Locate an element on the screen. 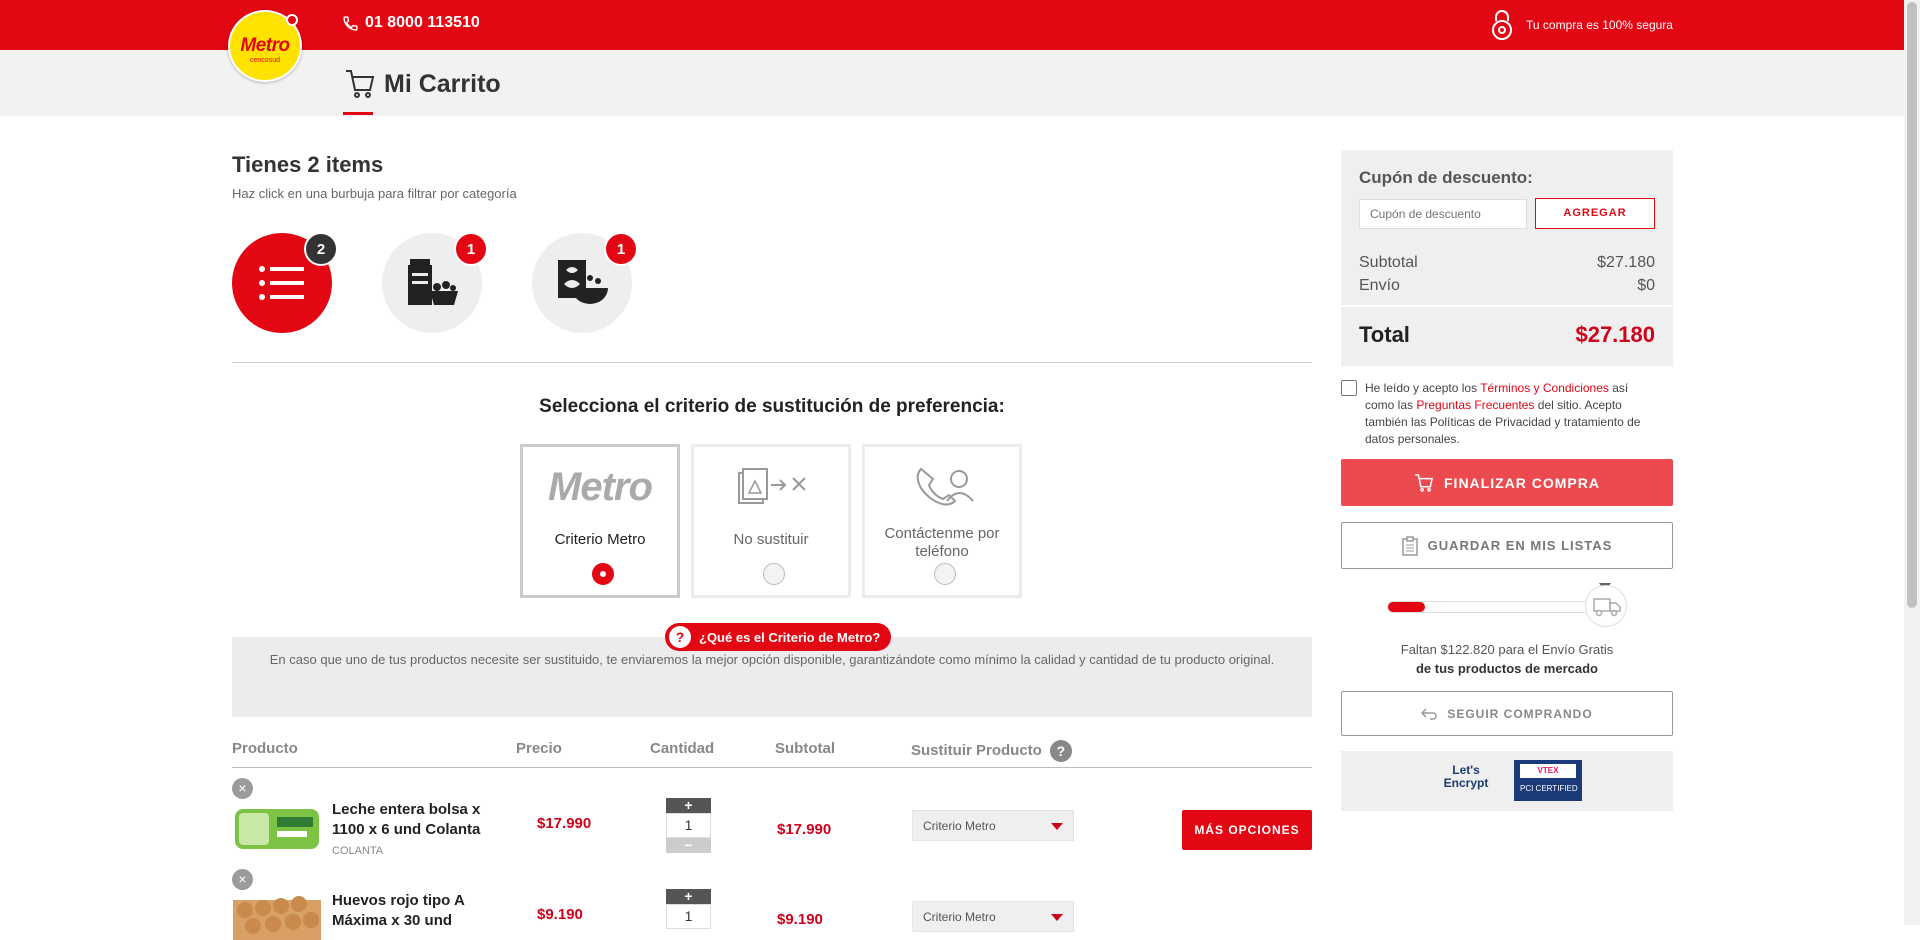 The width and height of the screenshot is (1920, 940). help-icon: ? is located at coordinates (1060, 751).